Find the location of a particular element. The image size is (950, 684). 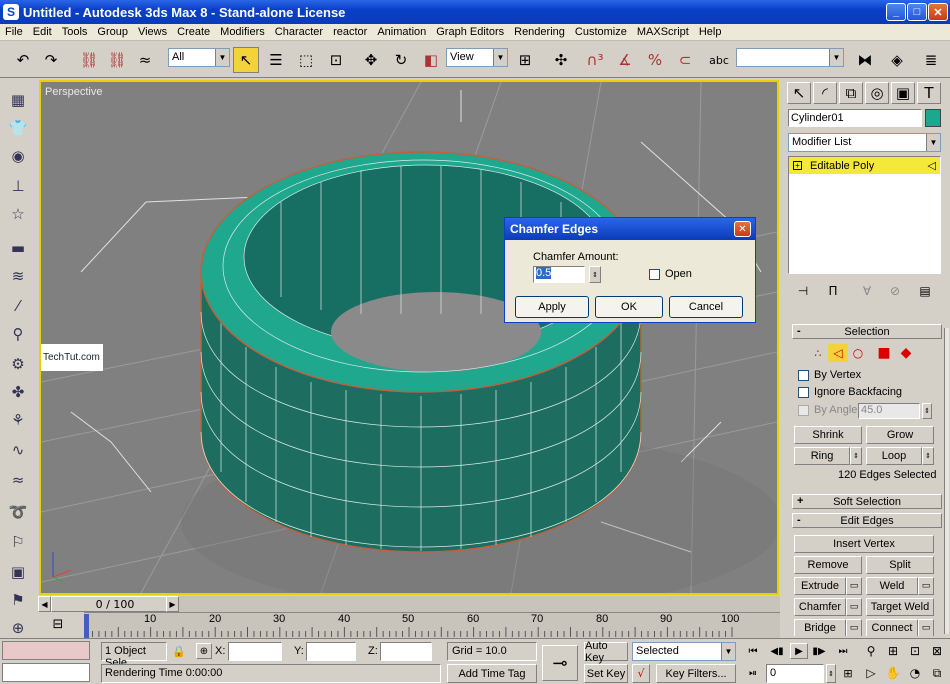

menu-reactor: reactor is located at coordinates (350, 32).